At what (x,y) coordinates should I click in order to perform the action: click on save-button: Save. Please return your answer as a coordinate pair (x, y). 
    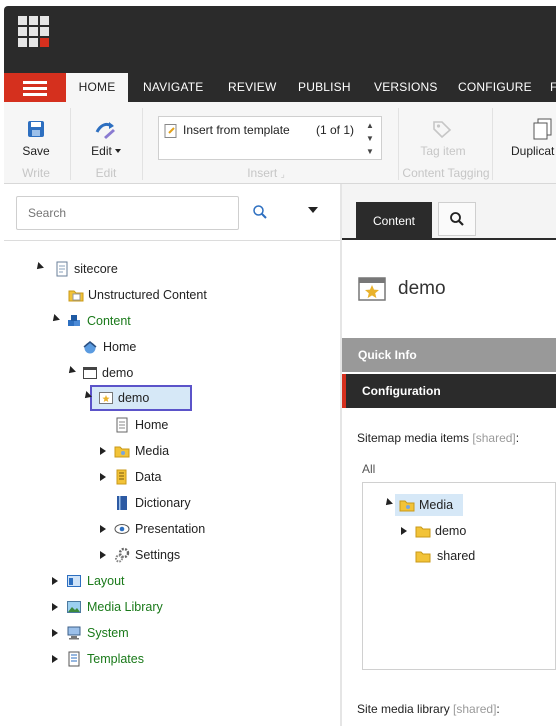
    Looking at the image, I should click on (36, 151).